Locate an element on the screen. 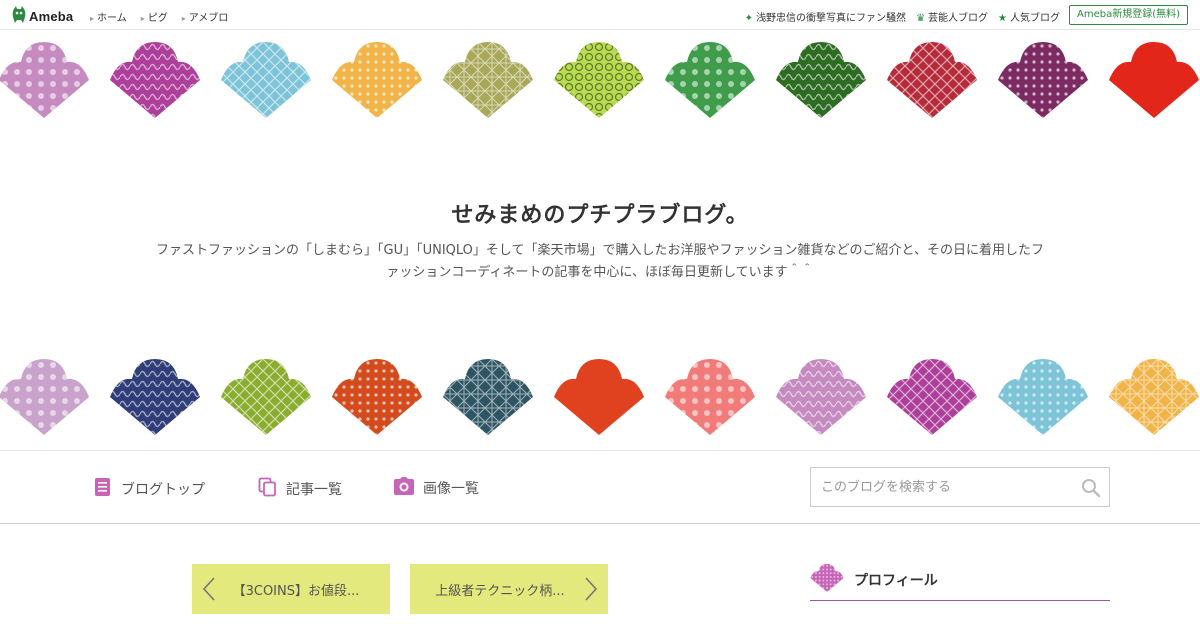  chevron-right-icon is located at coordinates (591, 591).